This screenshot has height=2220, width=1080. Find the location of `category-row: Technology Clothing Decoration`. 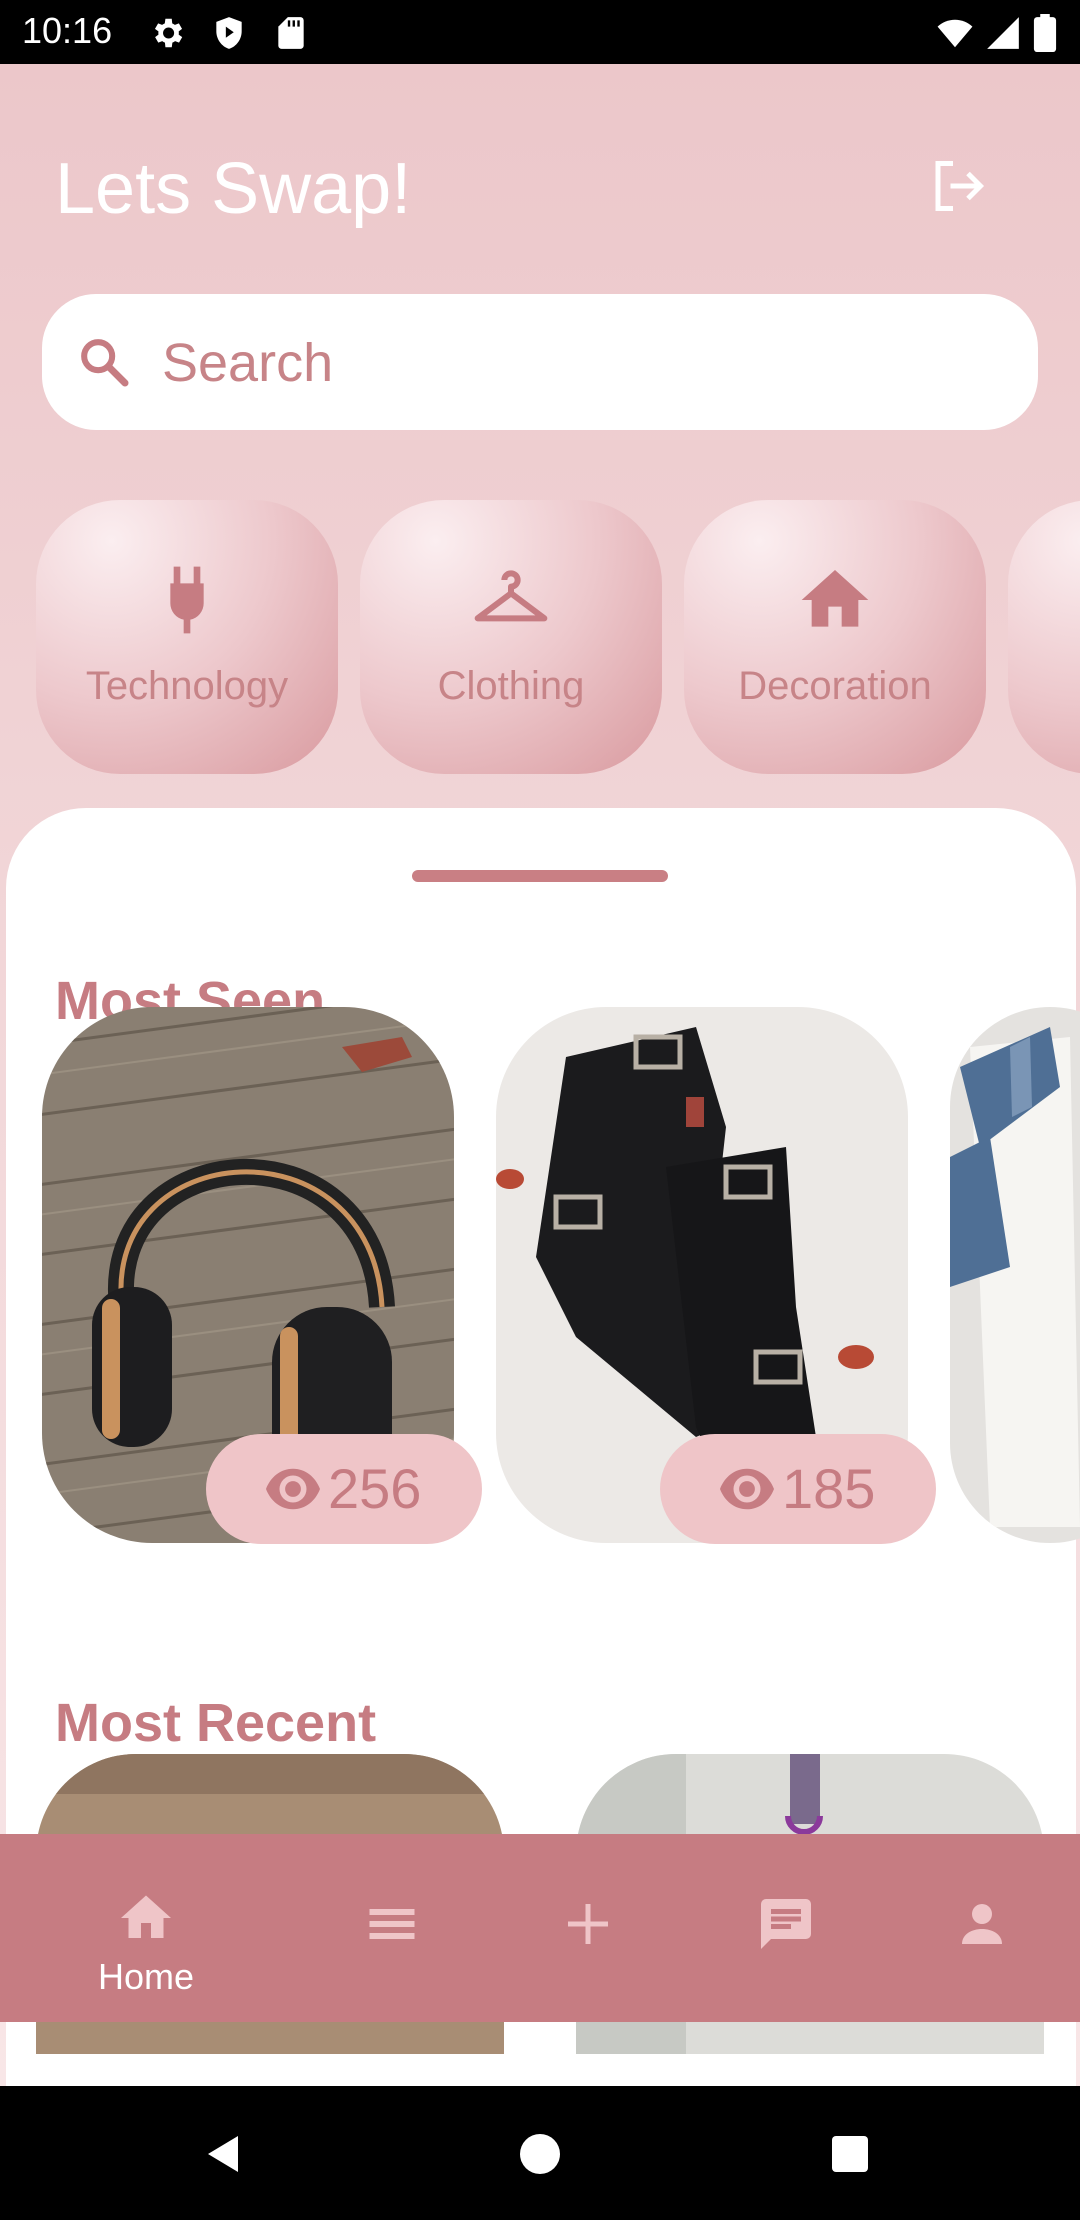

category-row: Technology Clothing Decoration is located at coordinates (540, 638).